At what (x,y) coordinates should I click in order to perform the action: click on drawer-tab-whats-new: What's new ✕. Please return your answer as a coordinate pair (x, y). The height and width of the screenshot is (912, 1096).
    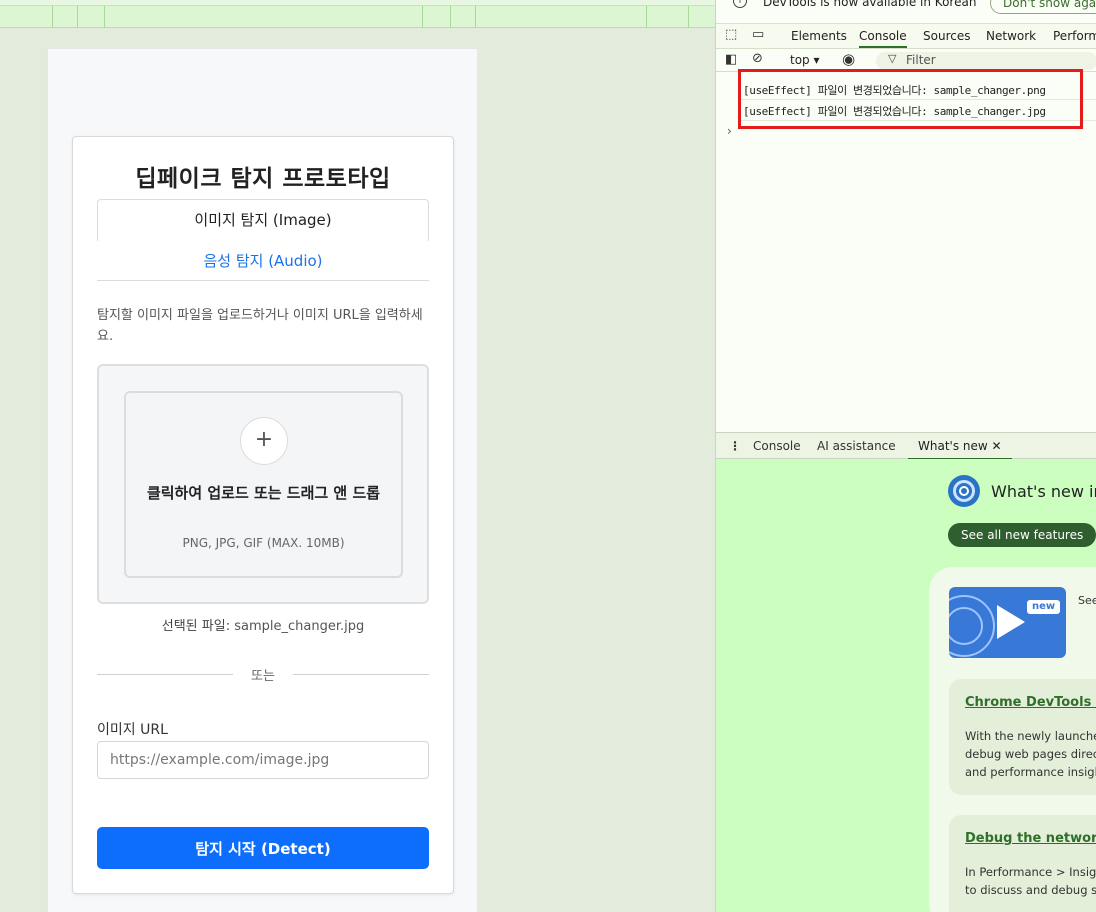
    Looking at the image, I should click on (960, 446).